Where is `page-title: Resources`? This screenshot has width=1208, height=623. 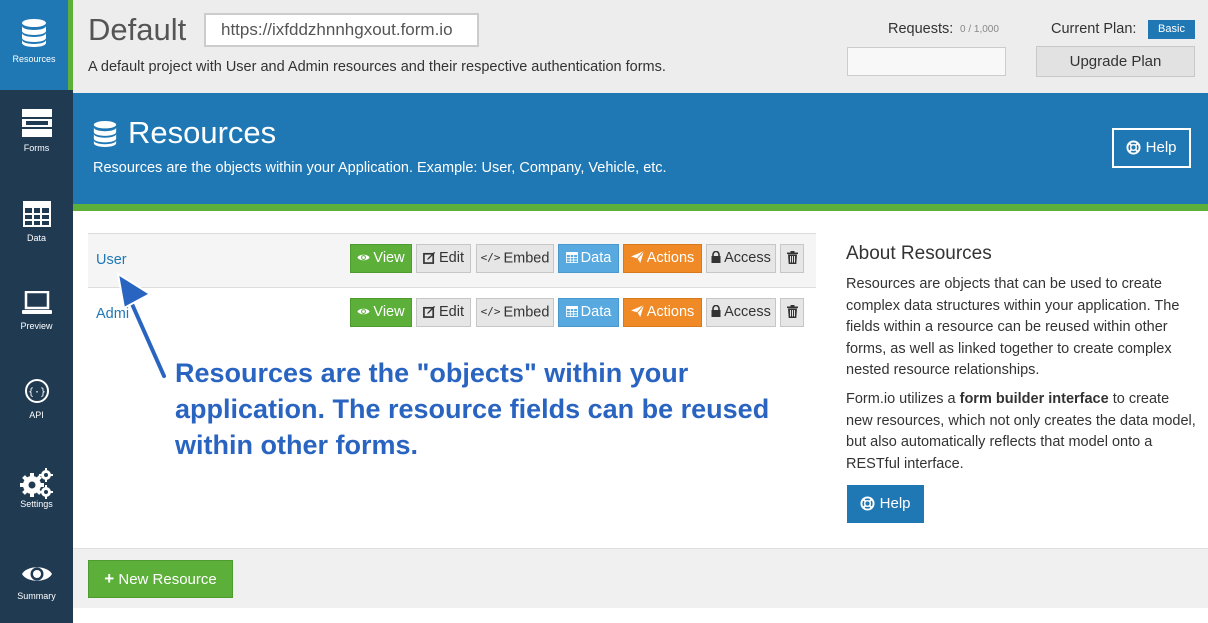
page-title: Resources is located at coordinates (202, 132).